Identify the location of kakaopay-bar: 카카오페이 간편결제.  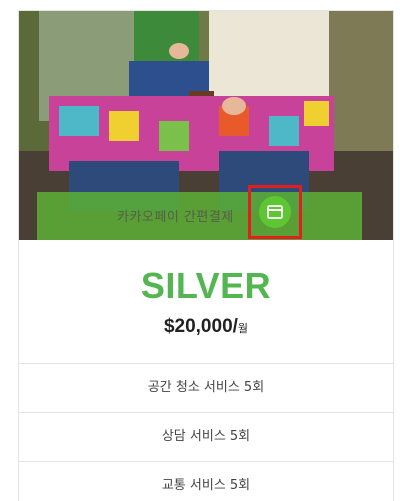
(199, 216).